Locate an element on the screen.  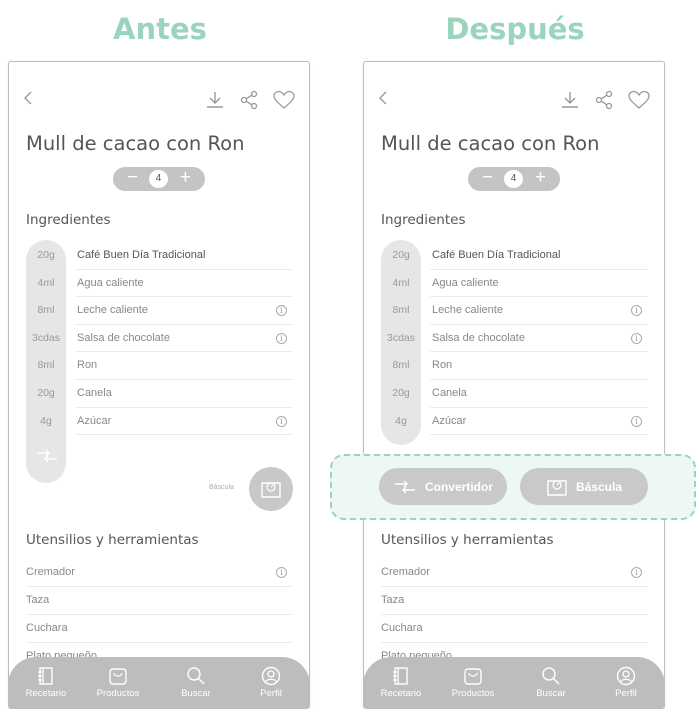
bascula-small-label: Báscula is located at coordinates (221, 487).